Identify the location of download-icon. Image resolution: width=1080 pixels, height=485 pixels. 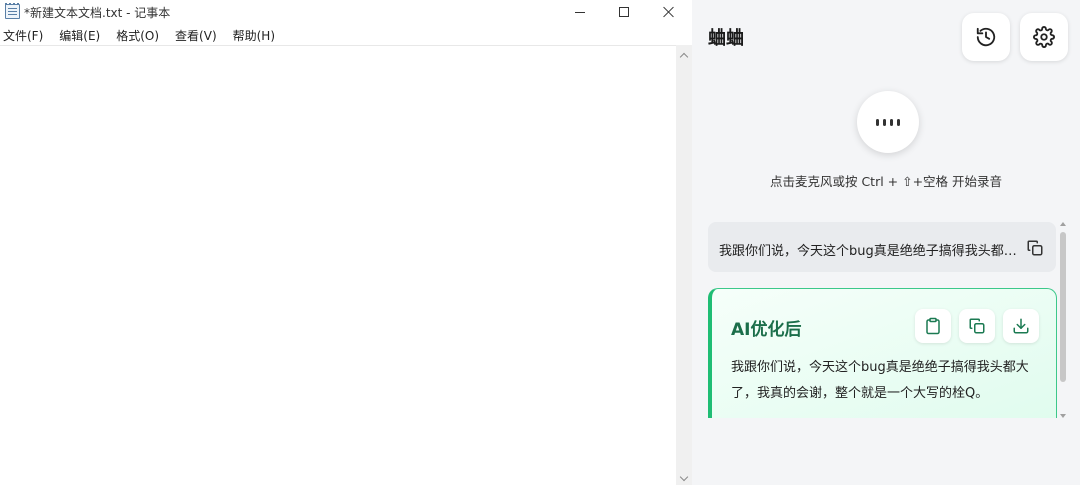
(1021, 326).